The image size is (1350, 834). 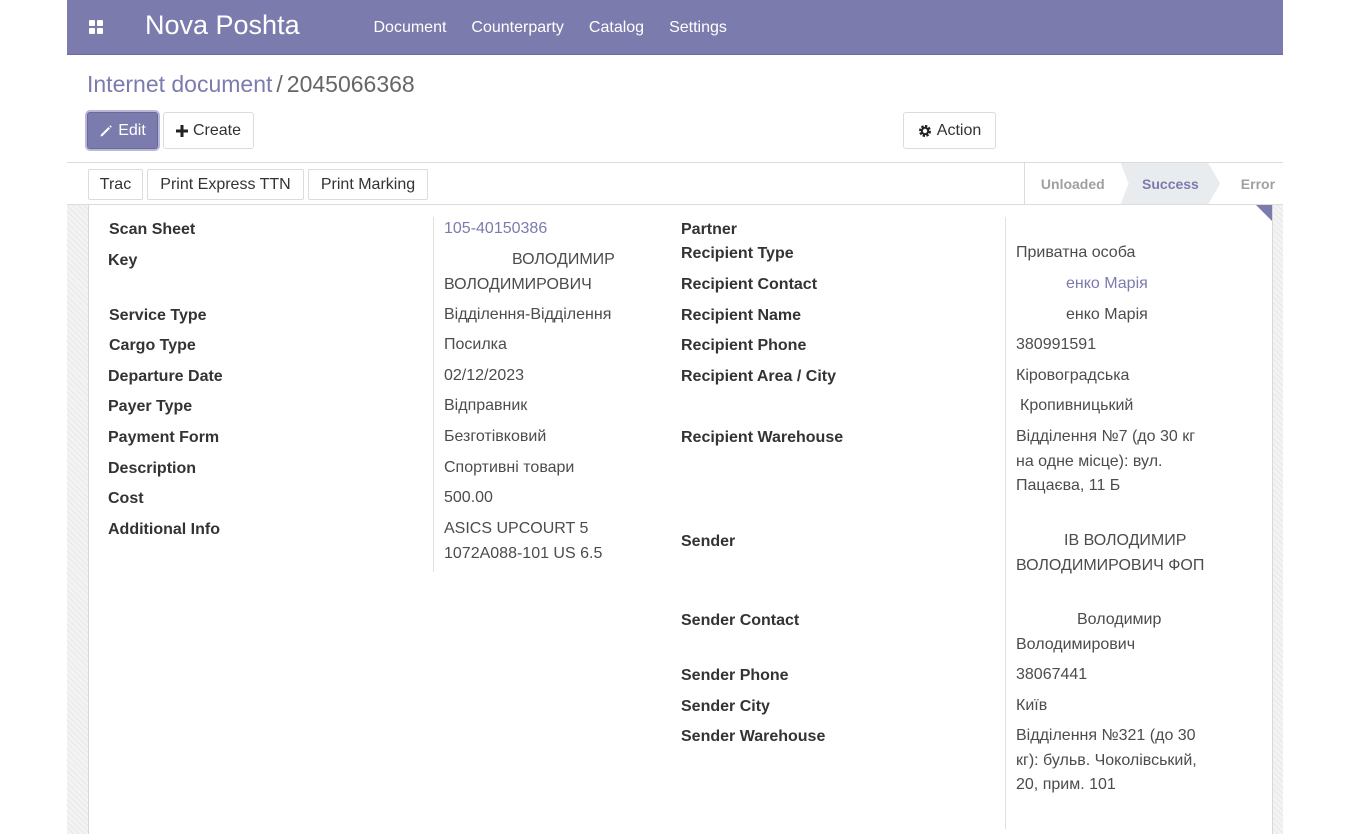 What do you see at coordinates (164, 437) in the screenshot?
I see `field-label-payment-form: Payment Form` at bounding box center [164, 437].